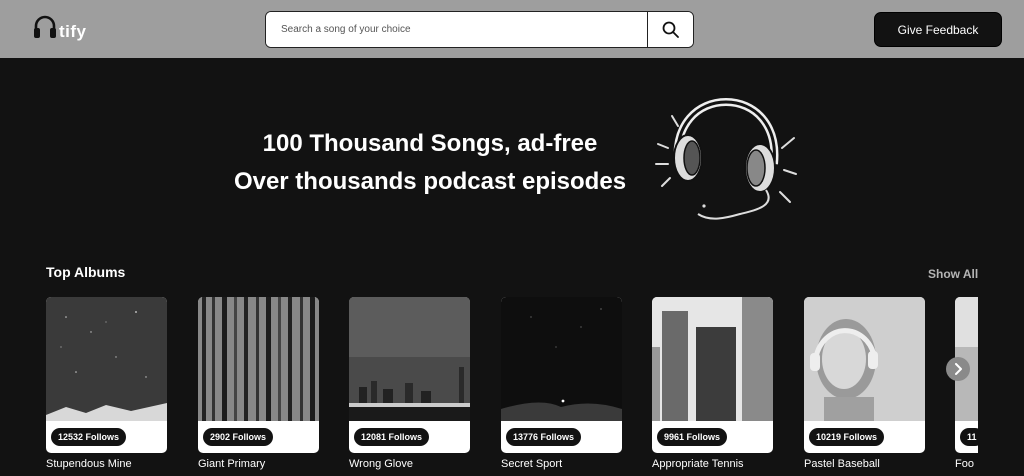  I want to click on search-button, so click(670, 29).